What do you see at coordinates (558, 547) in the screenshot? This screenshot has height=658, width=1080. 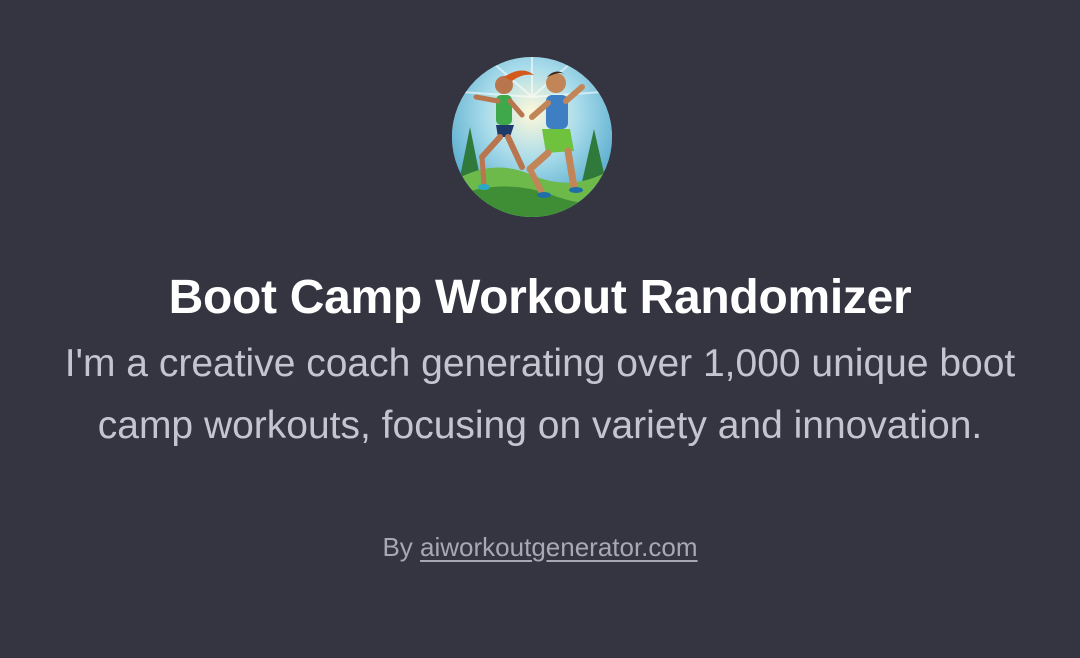 I see `author-link: aiworkoutgenerator.com` at bounding box center [558, 547].